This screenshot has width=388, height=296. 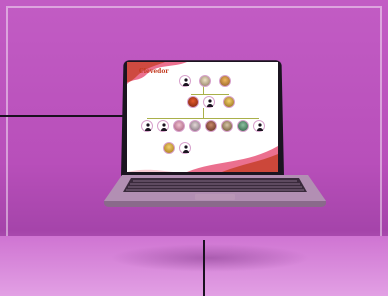 What do you see at coordinates (154, 71) in the screenshot?
I see `app-title: Clevedor` at bounding box center [154, 71].